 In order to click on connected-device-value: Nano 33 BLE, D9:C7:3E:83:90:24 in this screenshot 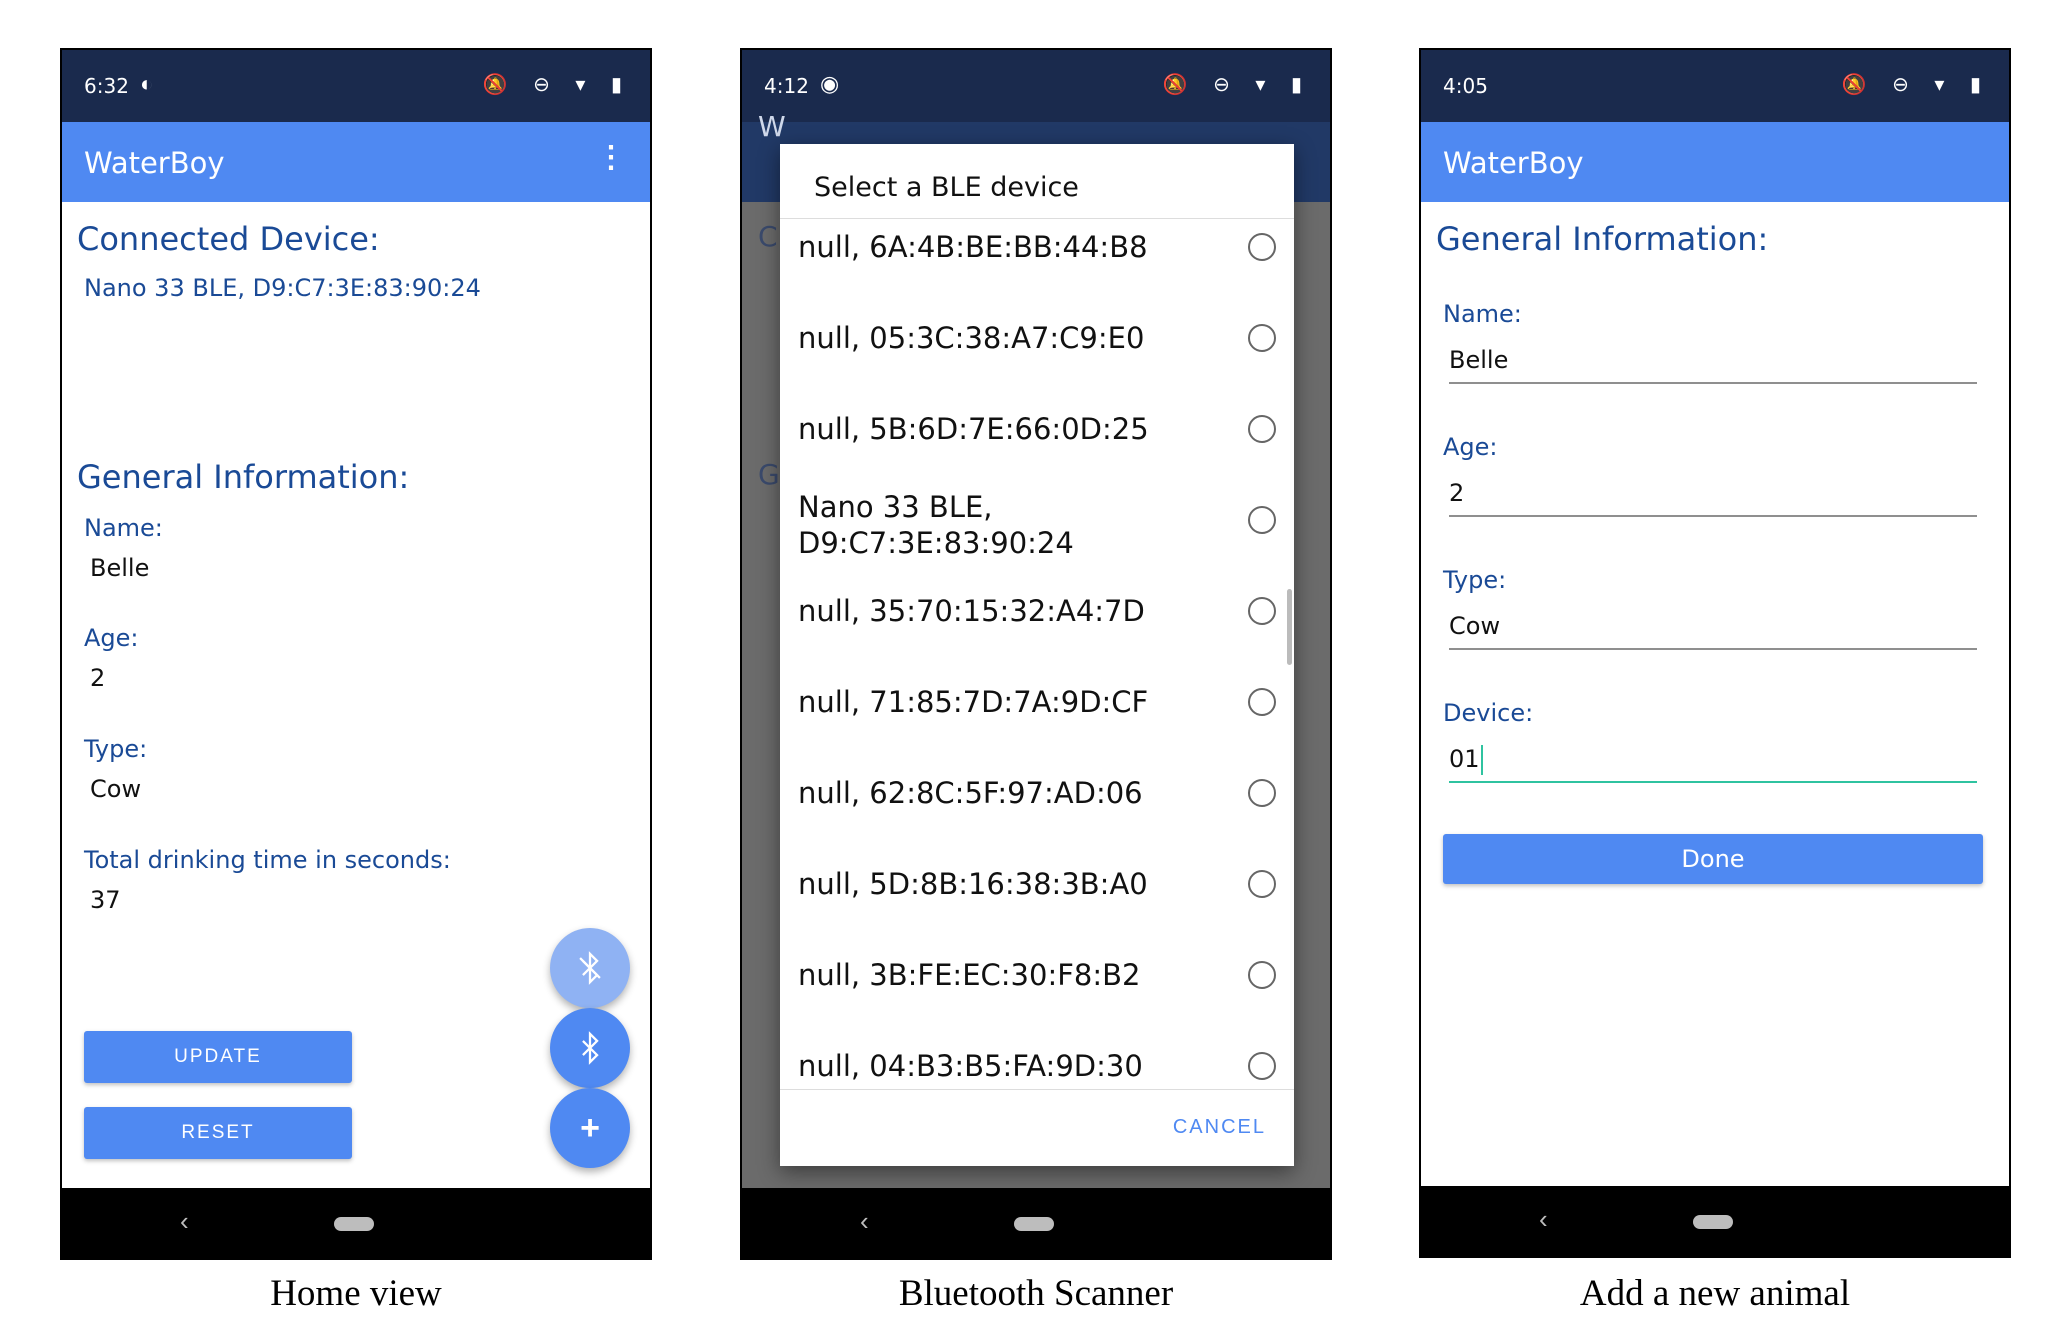, I will do `click(282, 288)`.